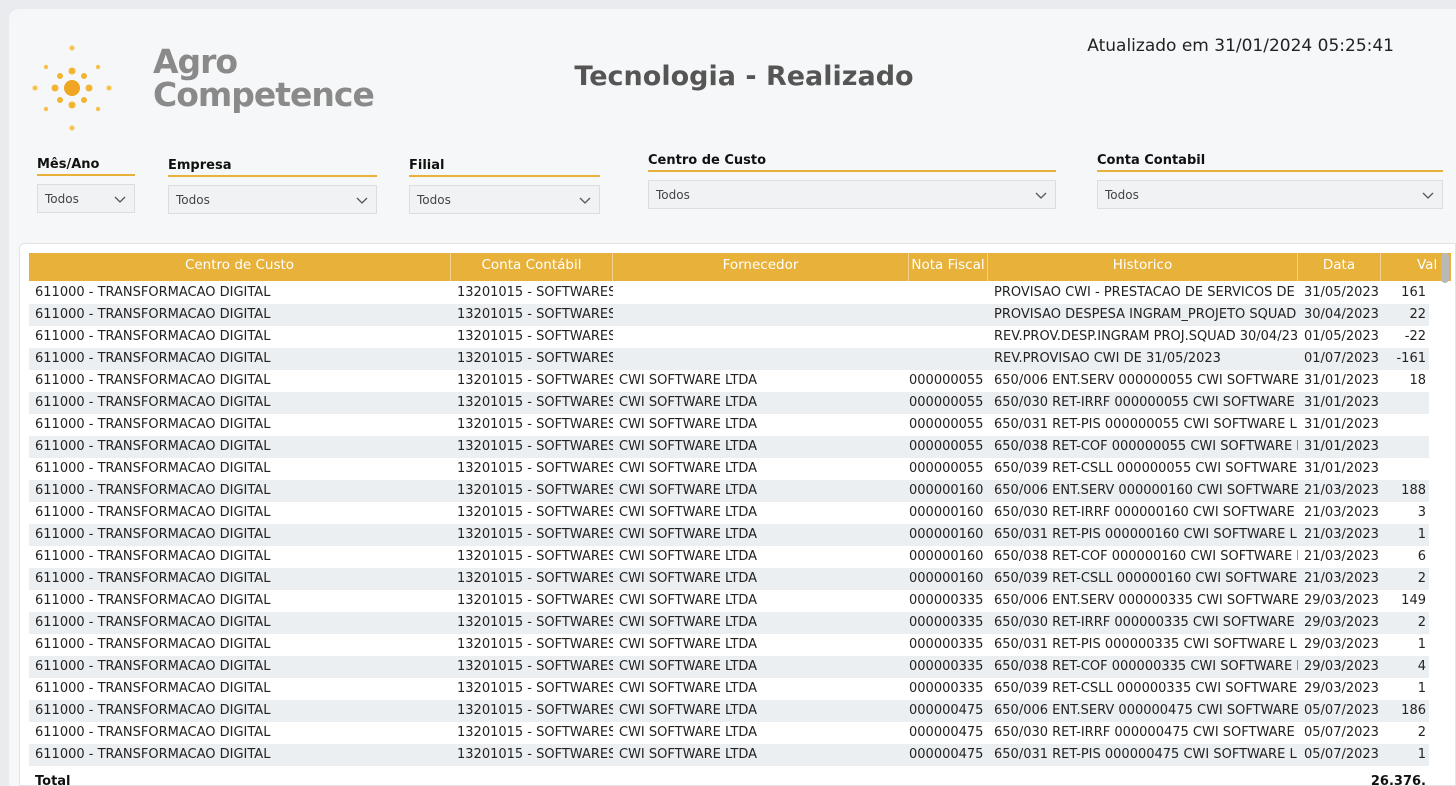 Image resolution: width=1456 pixels, height=786 pixels. What do you see at coordinates (272, 167) in the screenshot?
I see `filter-label: Empresa` at bounding box center [272, 167].